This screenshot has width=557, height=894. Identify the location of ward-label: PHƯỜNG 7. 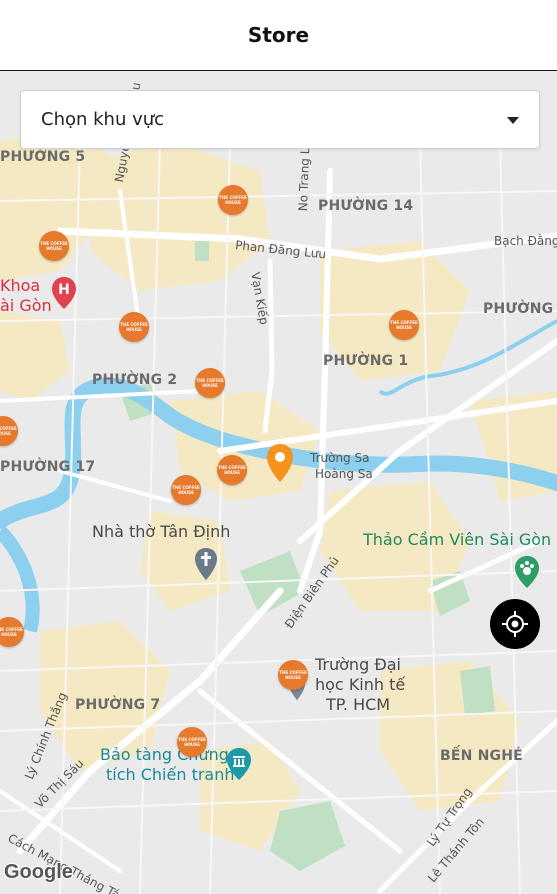
(118, 705).